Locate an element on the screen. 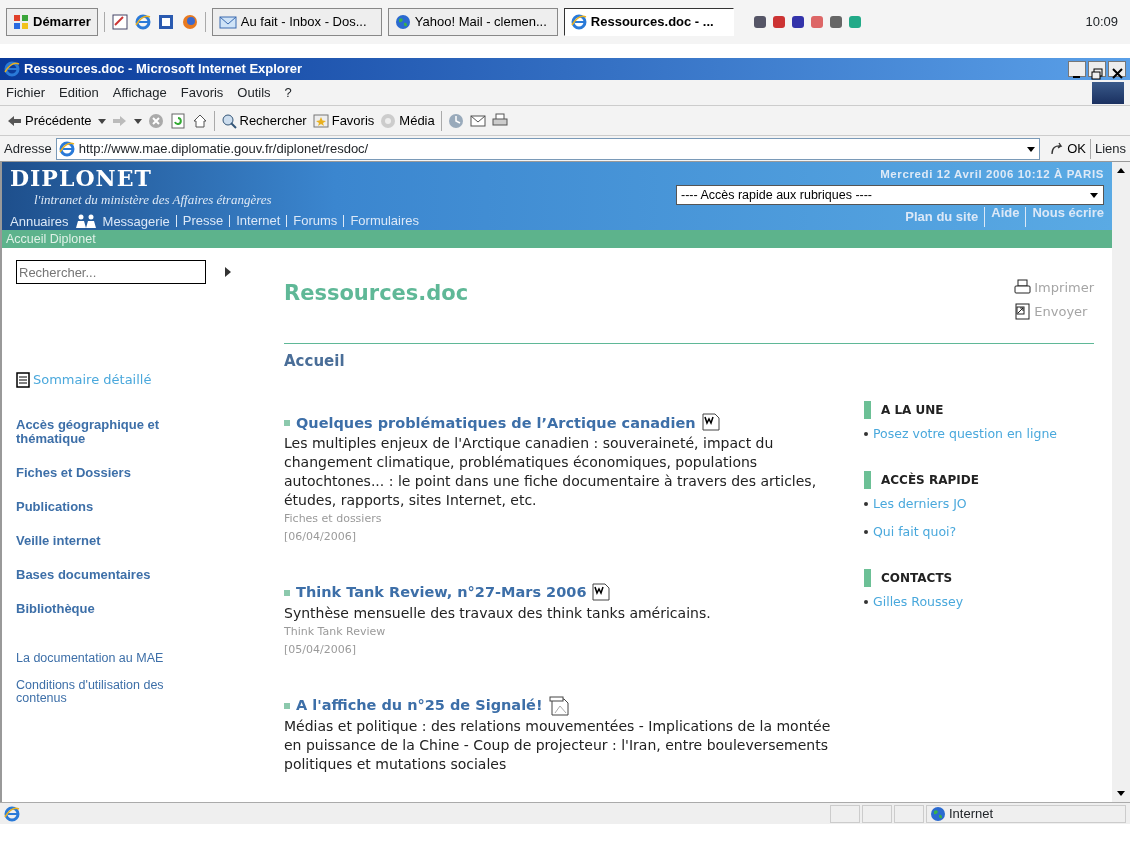  nav-link: Formulaires is located at coordinates (381, 221).